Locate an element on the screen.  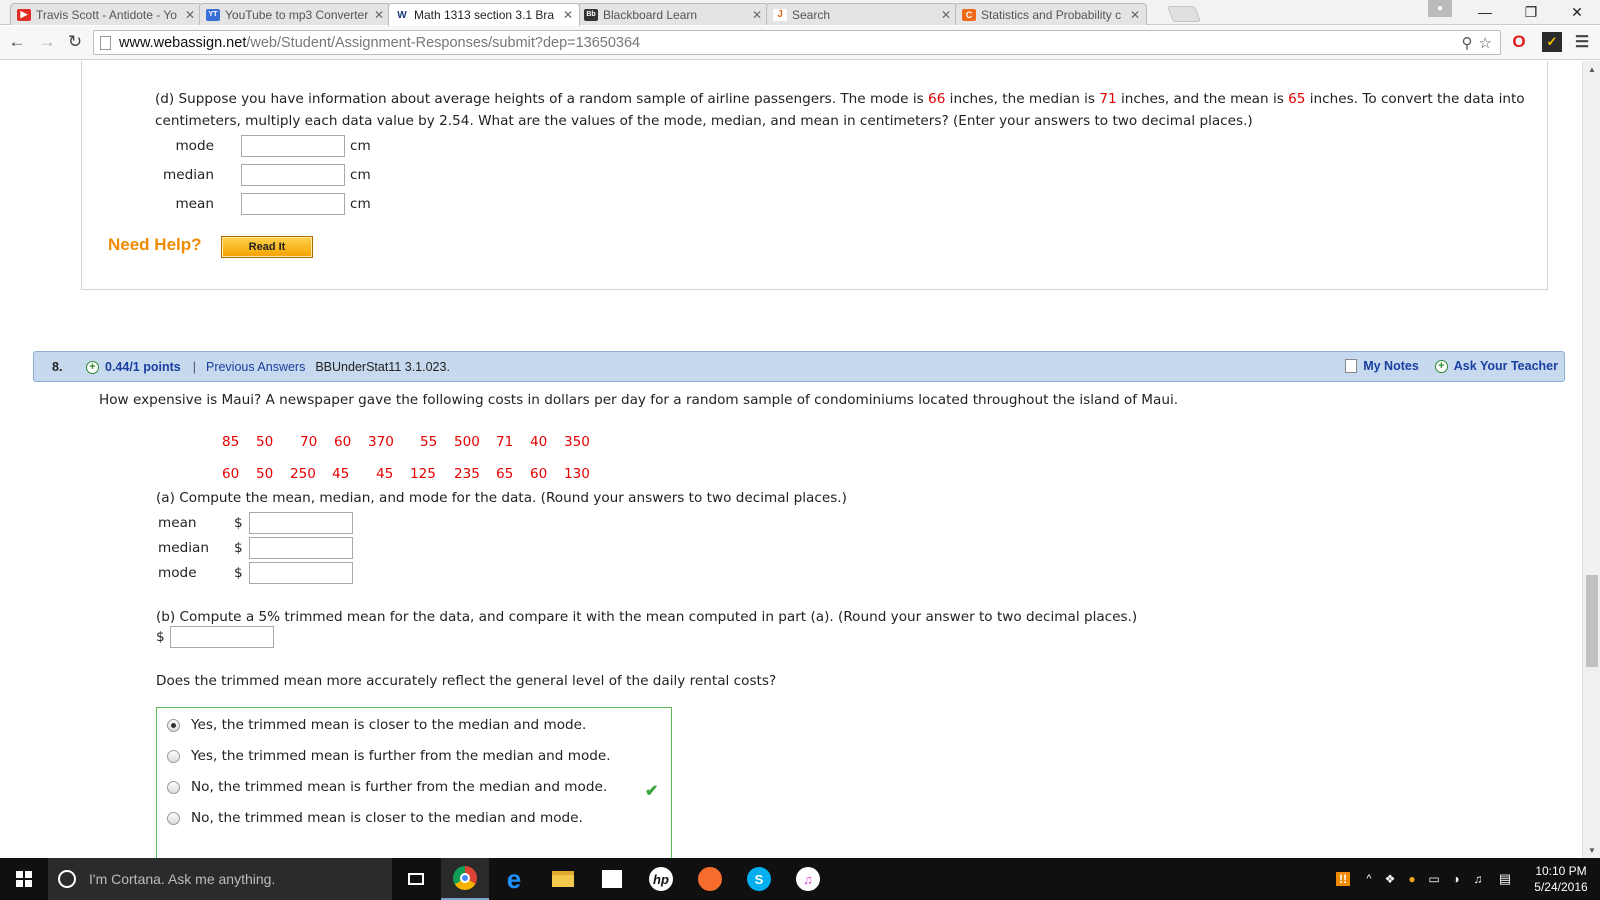
data-value: 235 is located at coordinates (467, 474).